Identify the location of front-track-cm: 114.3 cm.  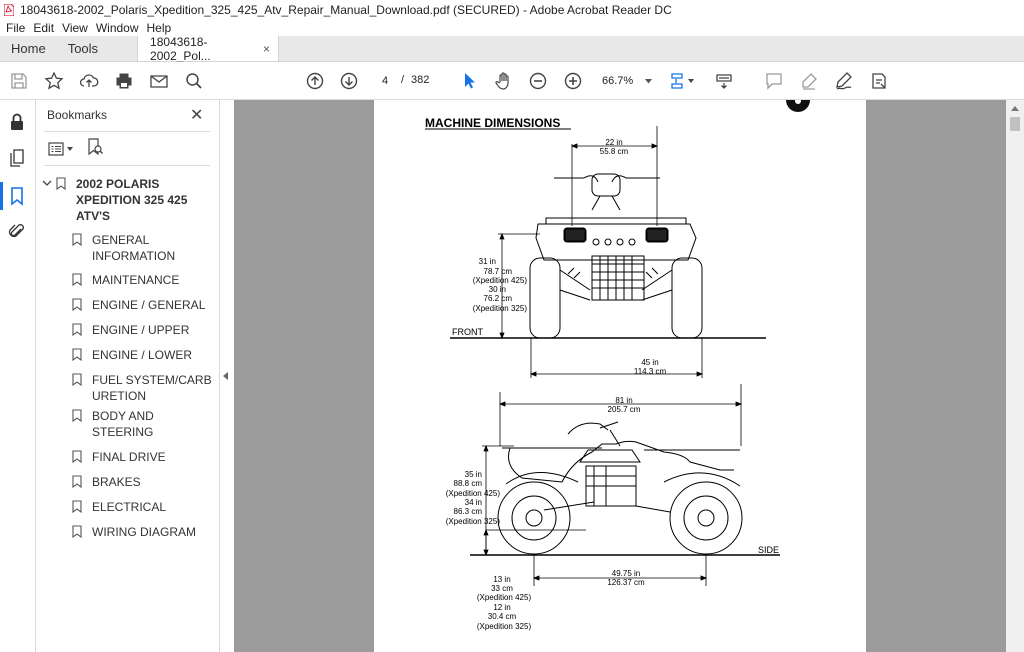
(650, 371).